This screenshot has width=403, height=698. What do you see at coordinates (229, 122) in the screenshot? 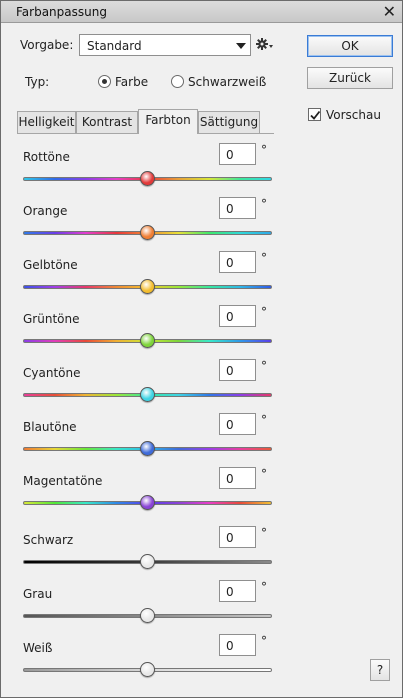
I see `tab-saturation: Sättigung` at bounding box center [229, 122].